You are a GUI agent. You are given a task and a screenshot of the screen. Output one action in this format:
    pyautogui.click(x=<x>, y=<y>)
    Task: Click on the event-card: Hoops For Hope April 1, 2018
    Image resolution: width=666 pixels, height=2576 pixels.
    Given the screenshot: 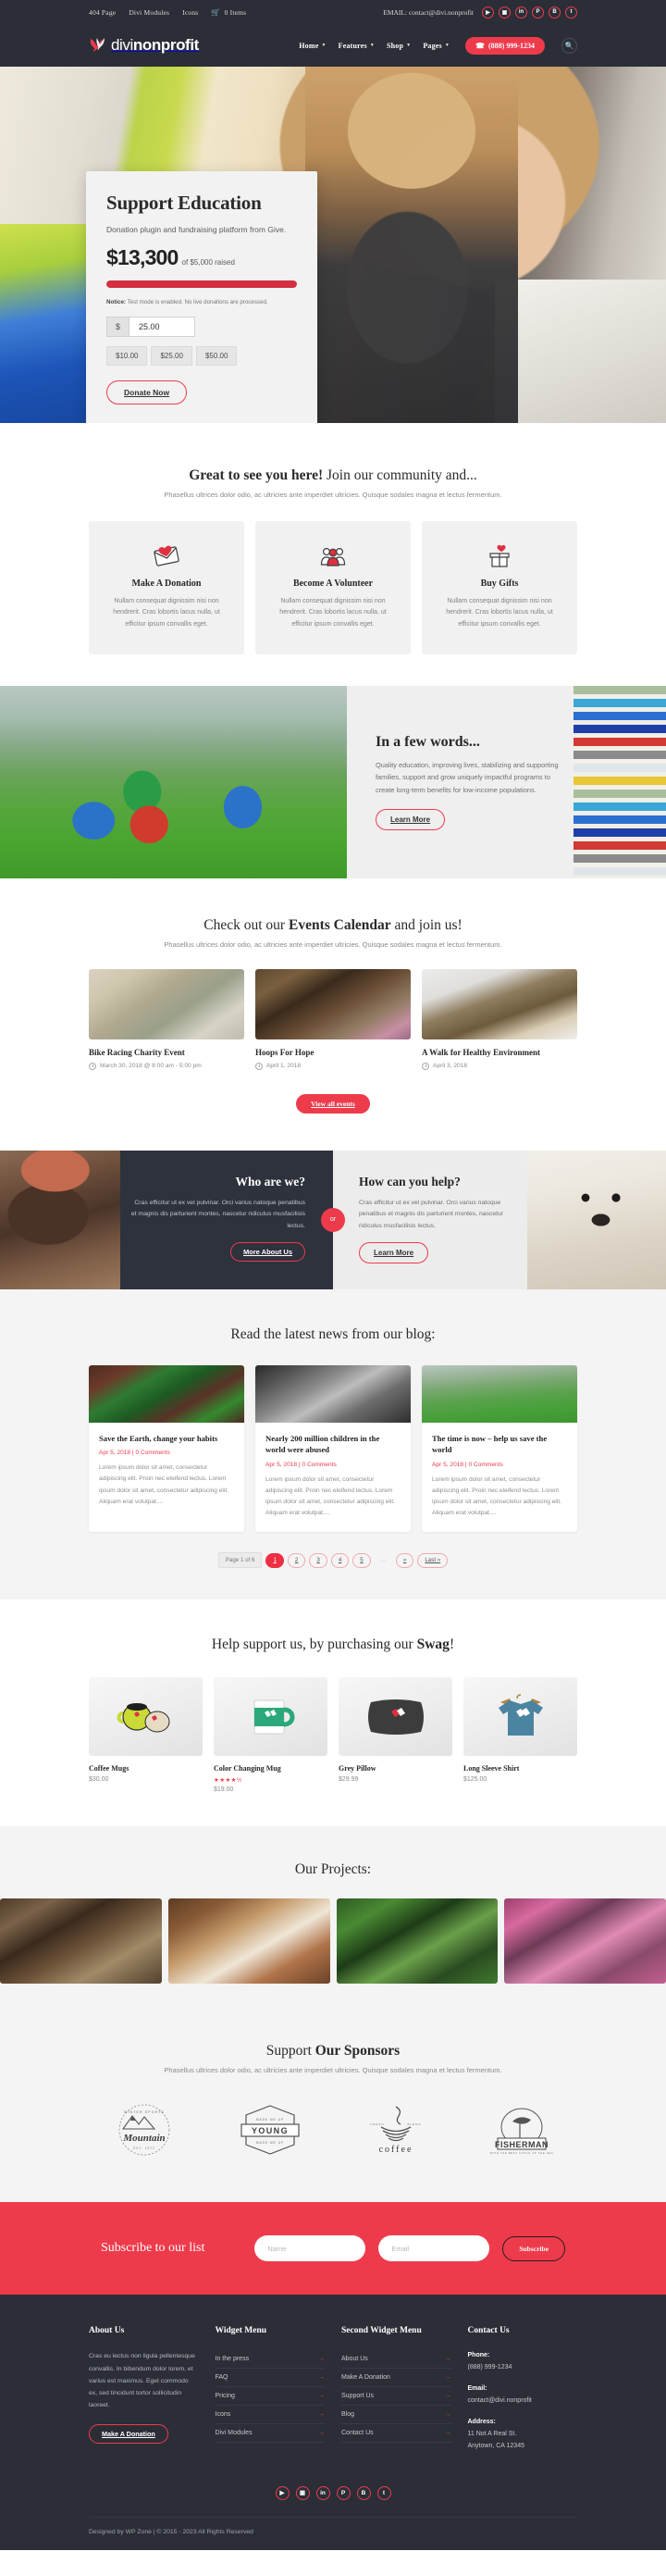 What is the action you would take?
    pyautogui.click(x=333, y=1019)
    